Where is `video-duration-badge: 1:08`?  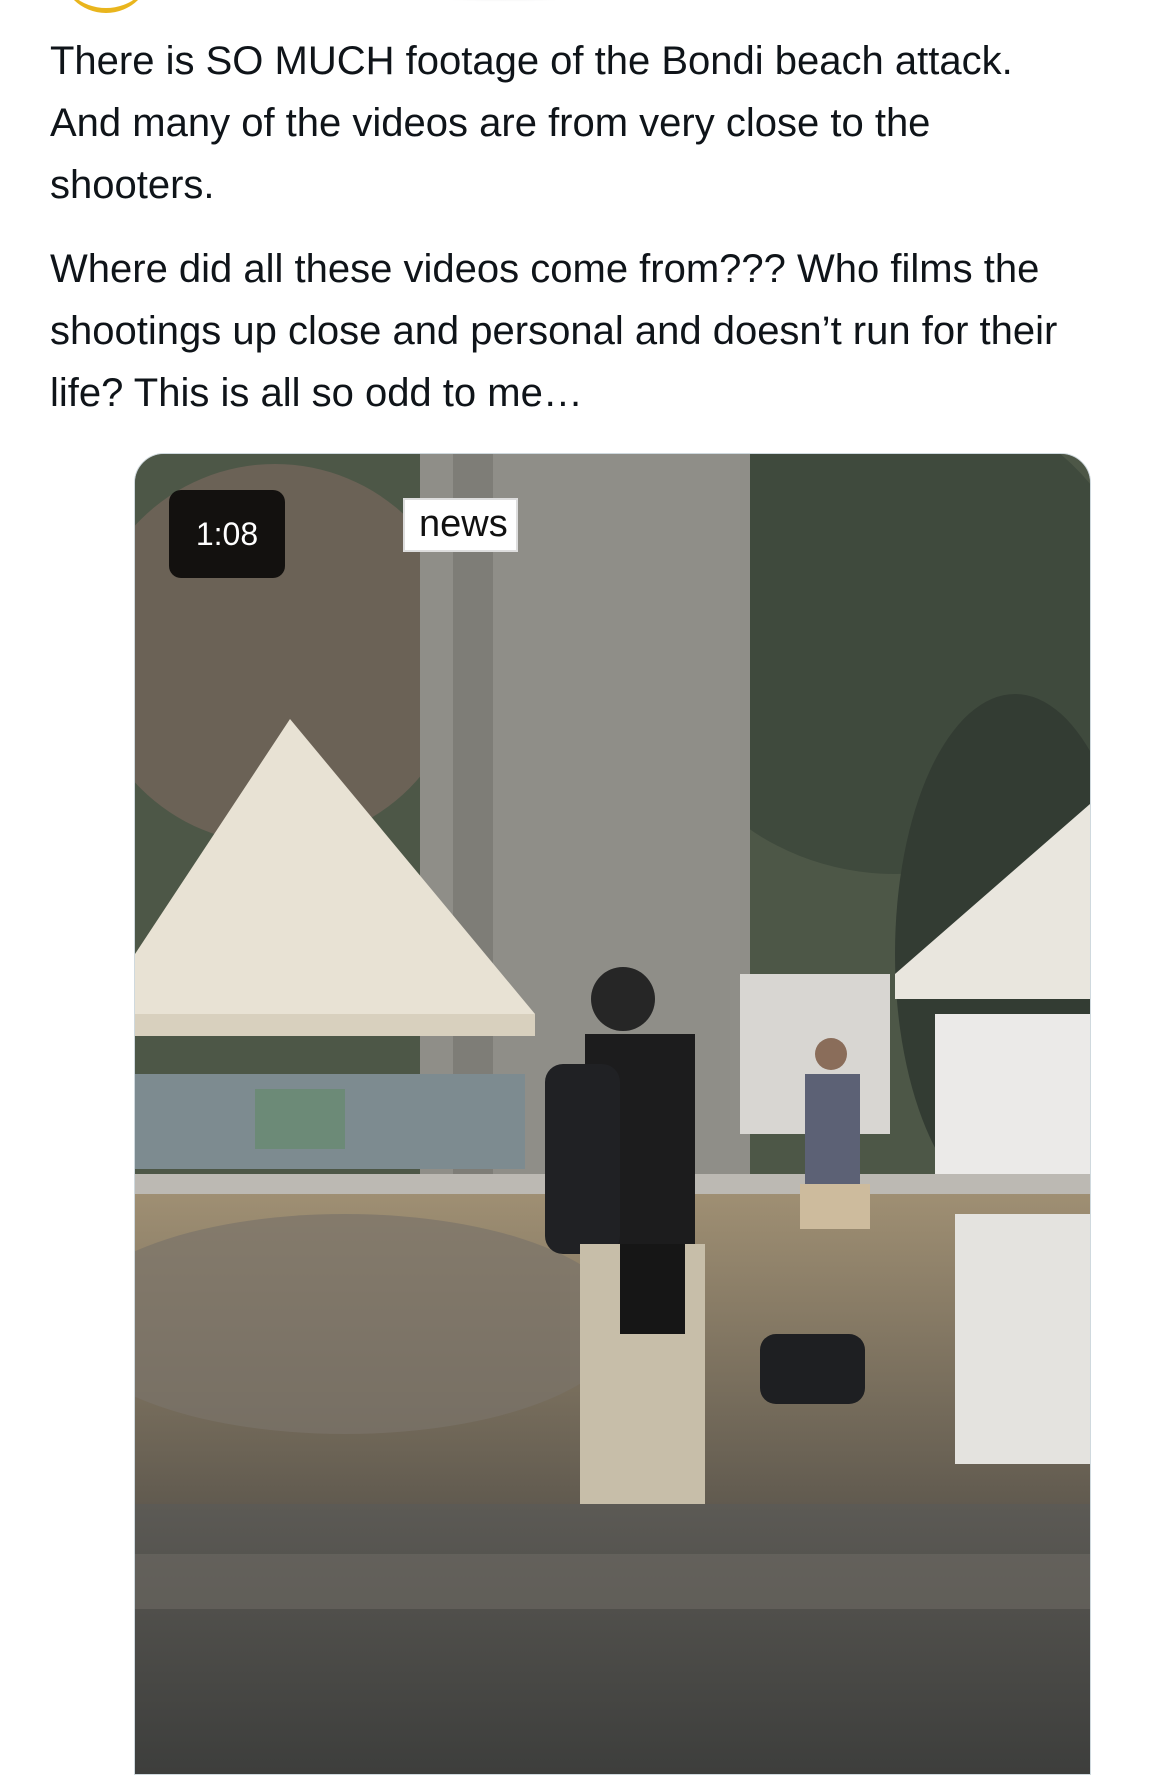 video-duration-badge: 1:08 is located at coordinates (227, 534).